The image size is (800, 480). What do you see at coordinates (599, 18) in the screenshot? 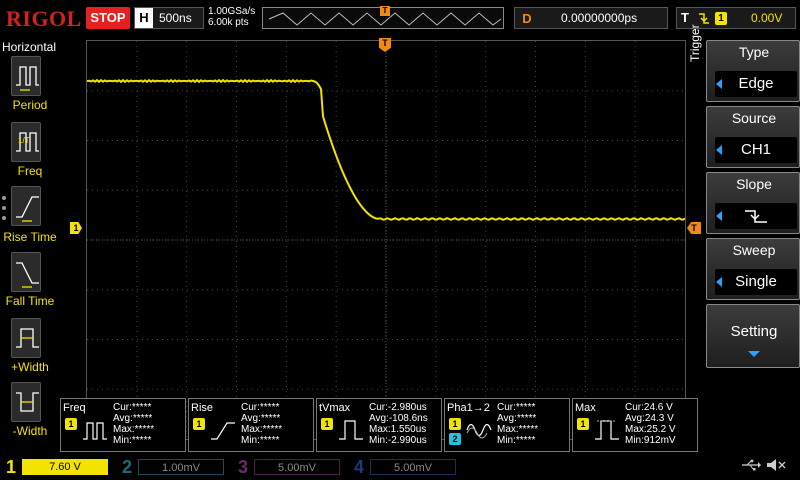
I see `delay-value: 0.00000000ps` at bounding box center [599, 18].